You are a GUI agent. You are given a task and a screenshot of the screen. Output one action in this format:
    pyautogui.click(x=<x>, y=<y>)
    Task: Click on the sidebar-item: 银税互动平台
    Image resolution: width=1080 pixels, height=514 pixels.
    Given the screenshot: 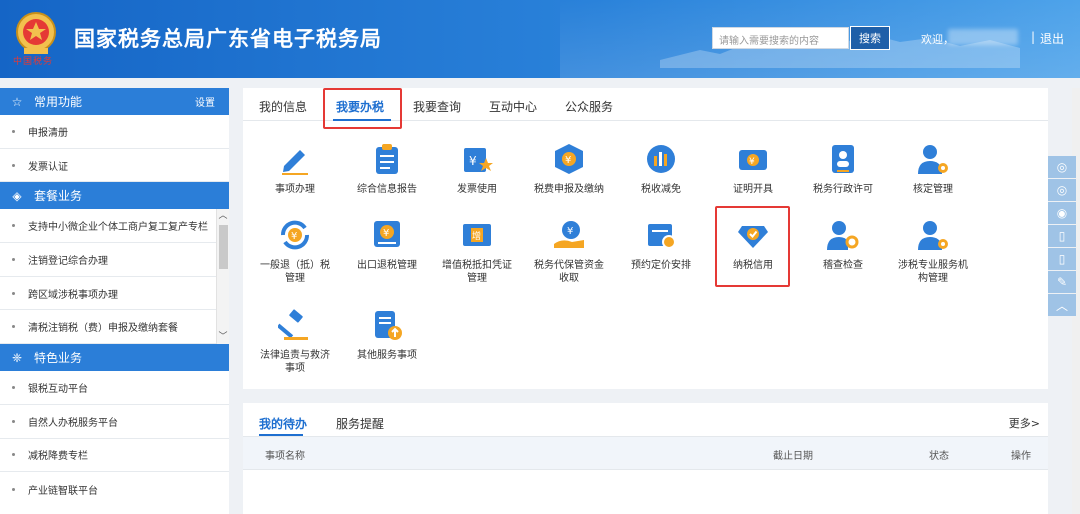 What is the action you would take?
    pyautogui.click(x=114, y=388)
    